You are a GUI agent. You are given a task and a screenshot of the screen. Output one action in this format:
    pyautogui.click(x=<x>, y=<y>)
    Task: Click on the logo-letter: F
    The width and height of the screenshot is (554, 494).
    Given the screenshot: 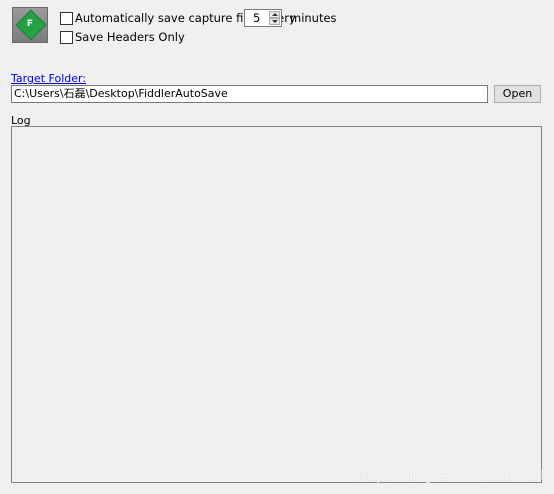 What is the action you would take?
    pyautogui.click(x=30, y=24)
    